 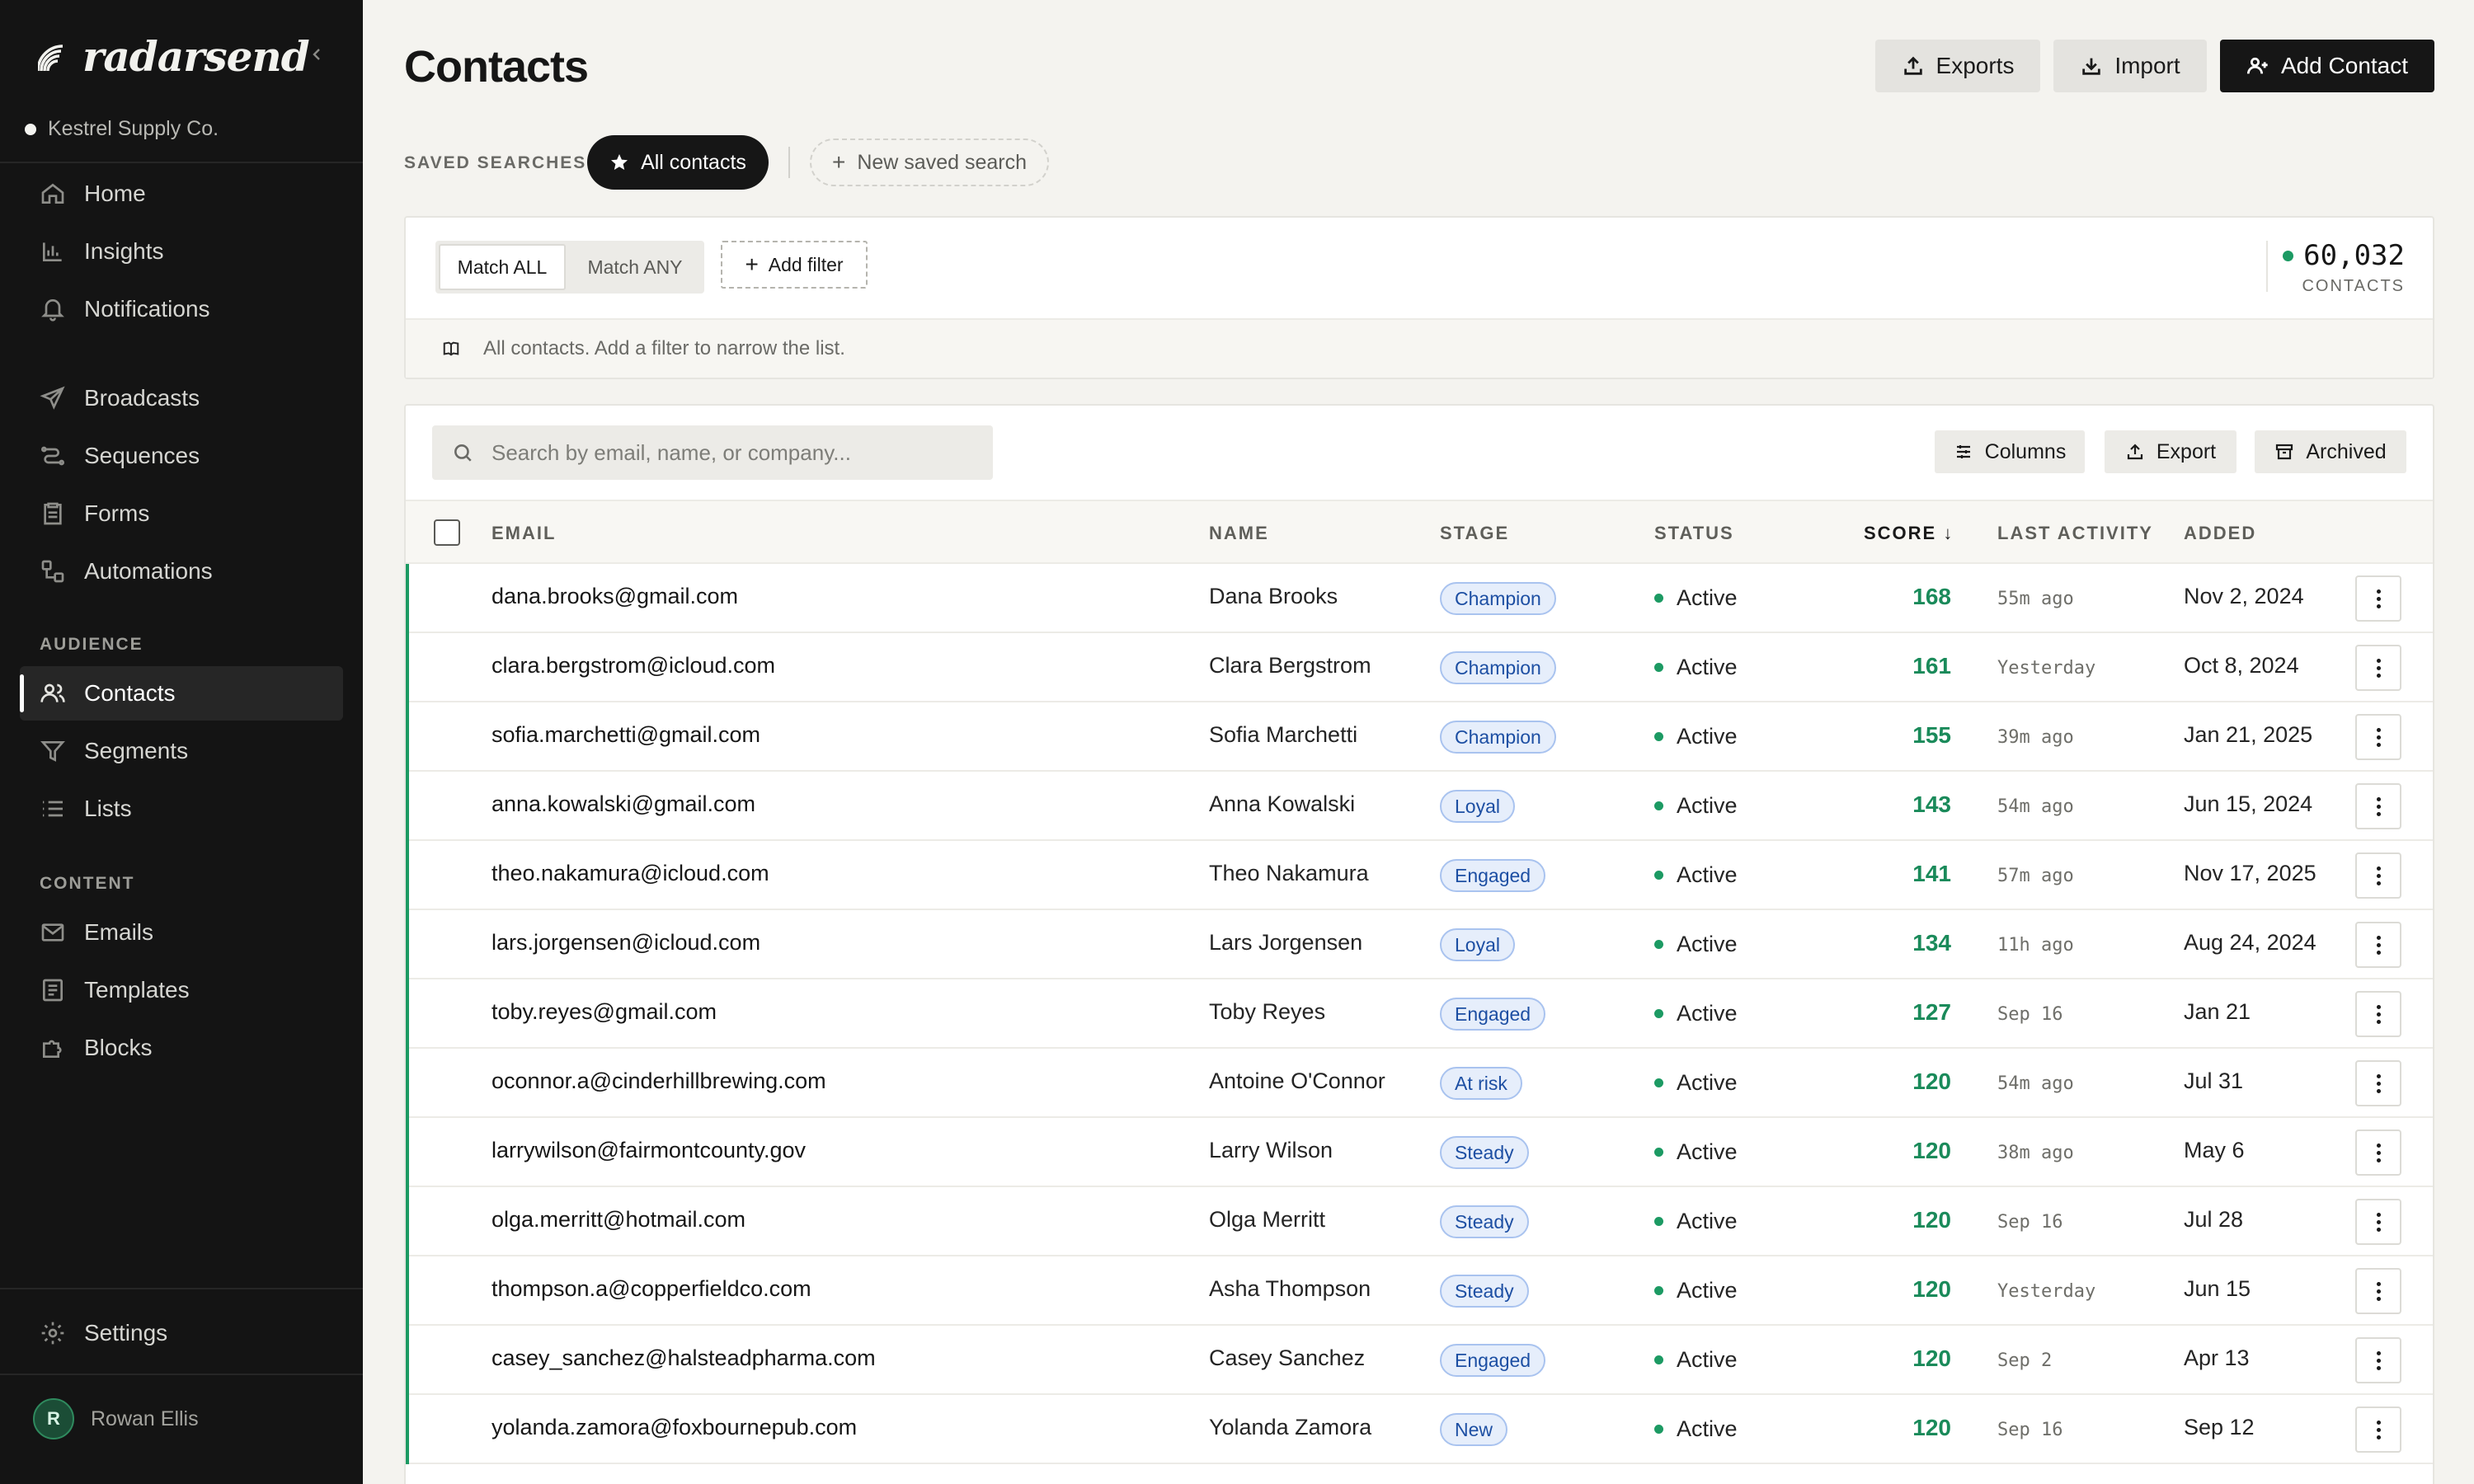 What do you see at coordinates (626, 735) in the screenshot?
I see `contact-email: sofia.marchetti@gmail.com` at bounding box center [626, 735].